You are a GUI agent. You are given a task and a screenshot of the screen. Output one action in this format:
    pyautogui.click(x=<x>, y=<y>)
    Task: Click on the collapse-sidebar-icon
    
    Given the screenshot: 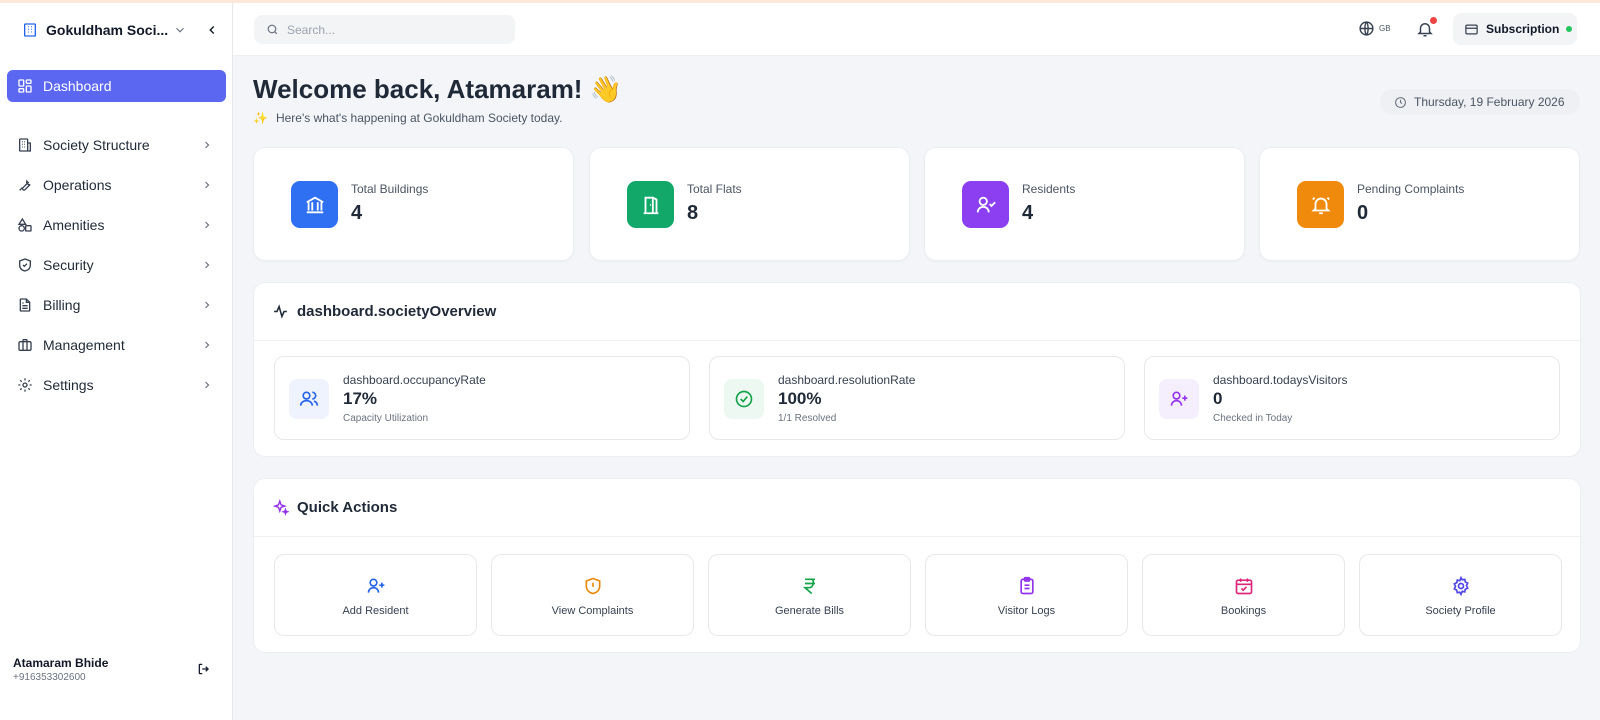 What is the action you would take?
    pyautogui.click(x=212, y=30)
    